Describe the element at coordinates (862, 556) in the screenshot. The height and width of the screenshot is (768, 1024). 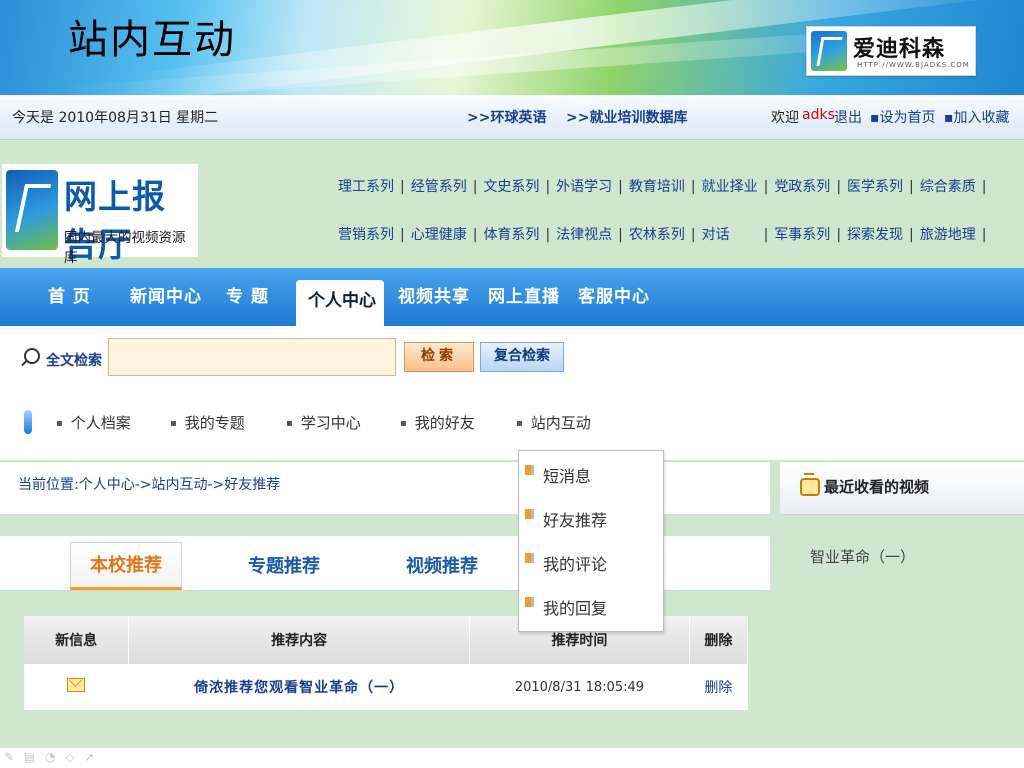
I see `recent-video-item: 智业革命（一）` at that location.